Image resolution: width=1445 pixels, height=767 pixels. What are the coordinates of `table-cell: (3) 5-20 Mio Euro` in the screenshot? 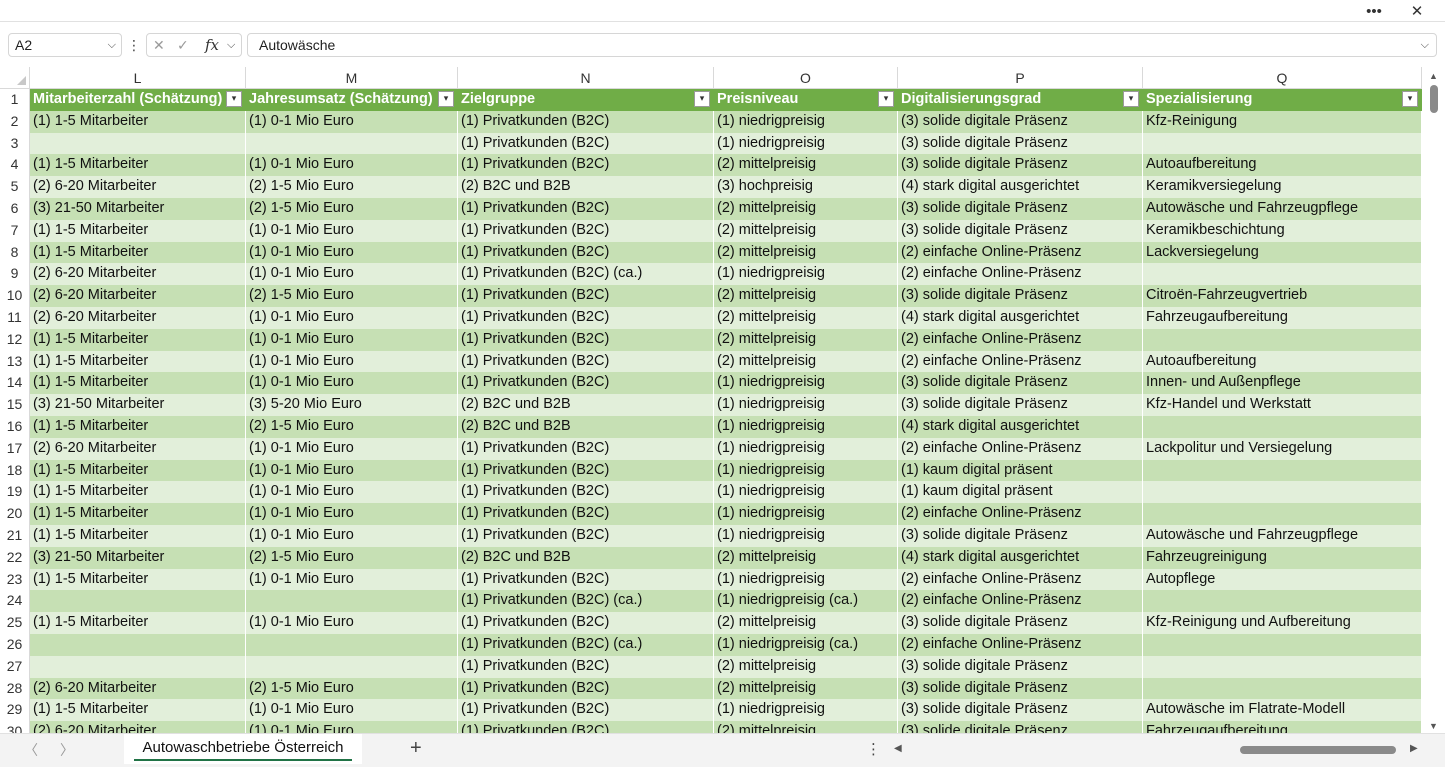 It's located at (352, 405).